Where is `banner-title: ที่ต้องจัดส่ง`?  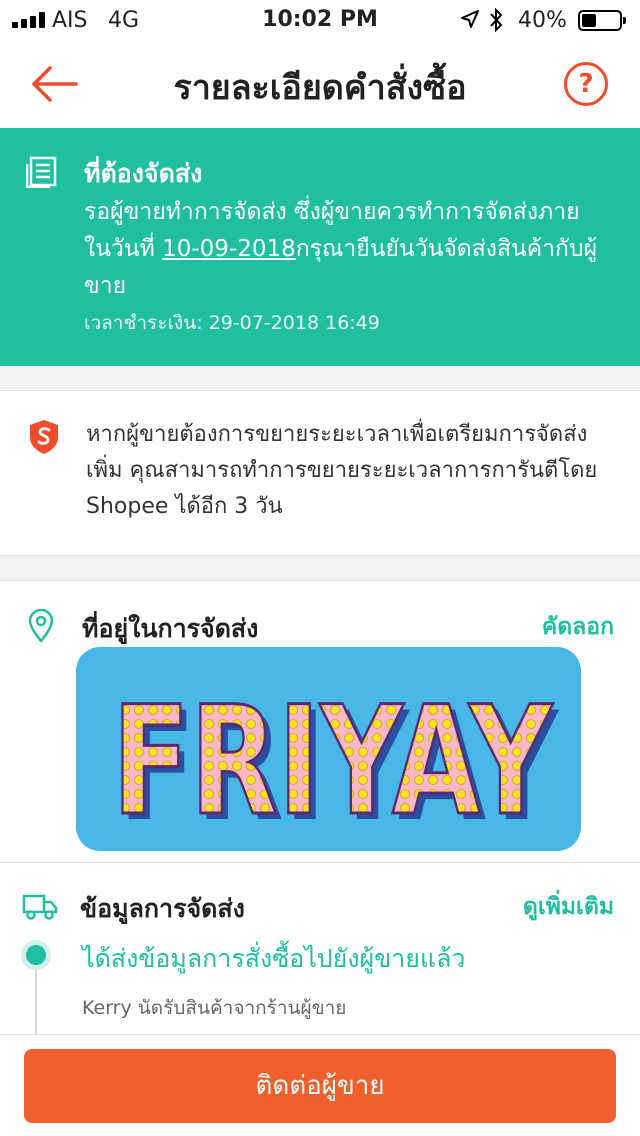
banner-title: ที่ต้องจัดส่ง is located at coordinates (143, 173).